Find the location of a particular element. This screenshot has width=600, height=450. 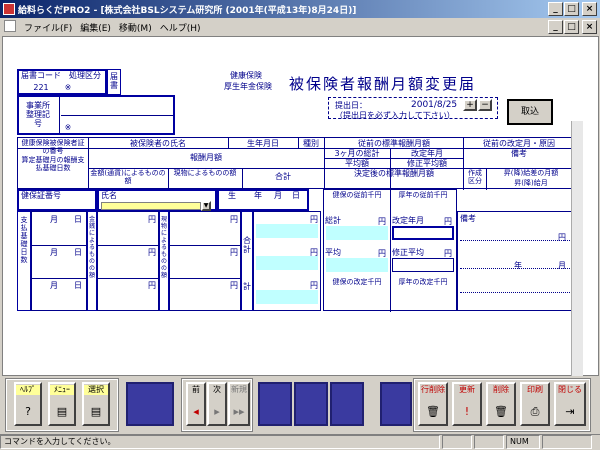

h3-c6: 決定後の標準報酬月額 is located at coordinates (394, 173).